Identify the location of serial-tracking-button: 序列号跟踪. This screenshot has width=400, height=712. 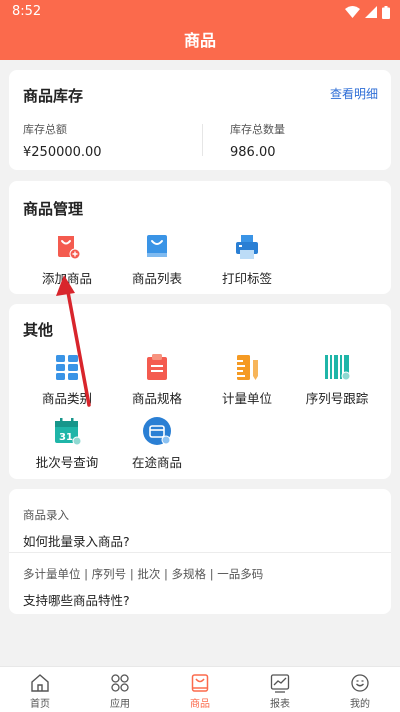
(337, 379).